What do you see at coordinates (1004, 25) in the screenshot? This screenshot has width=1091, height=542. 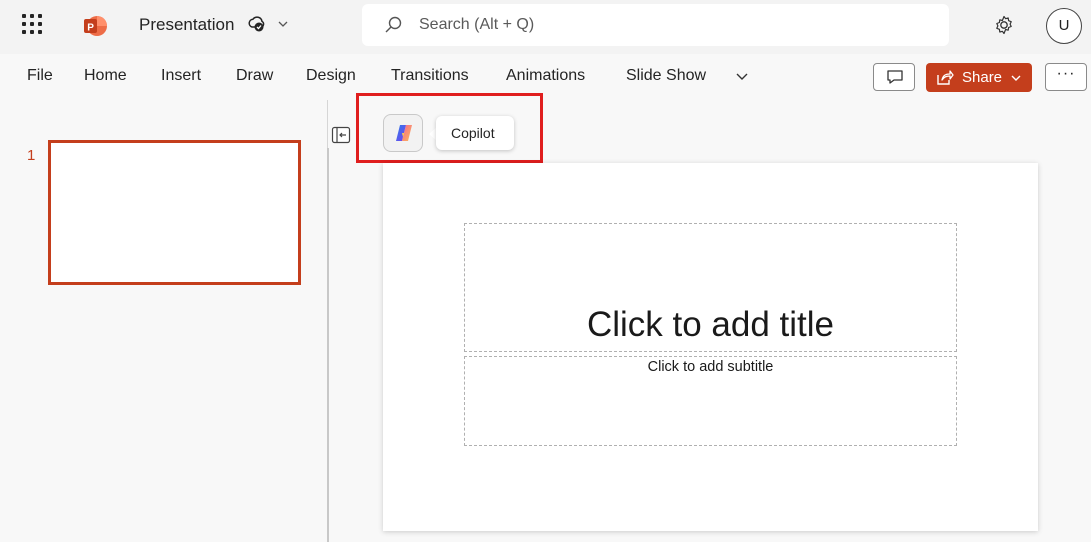 I see `gear-icon` at bounding box center [1004, 25].